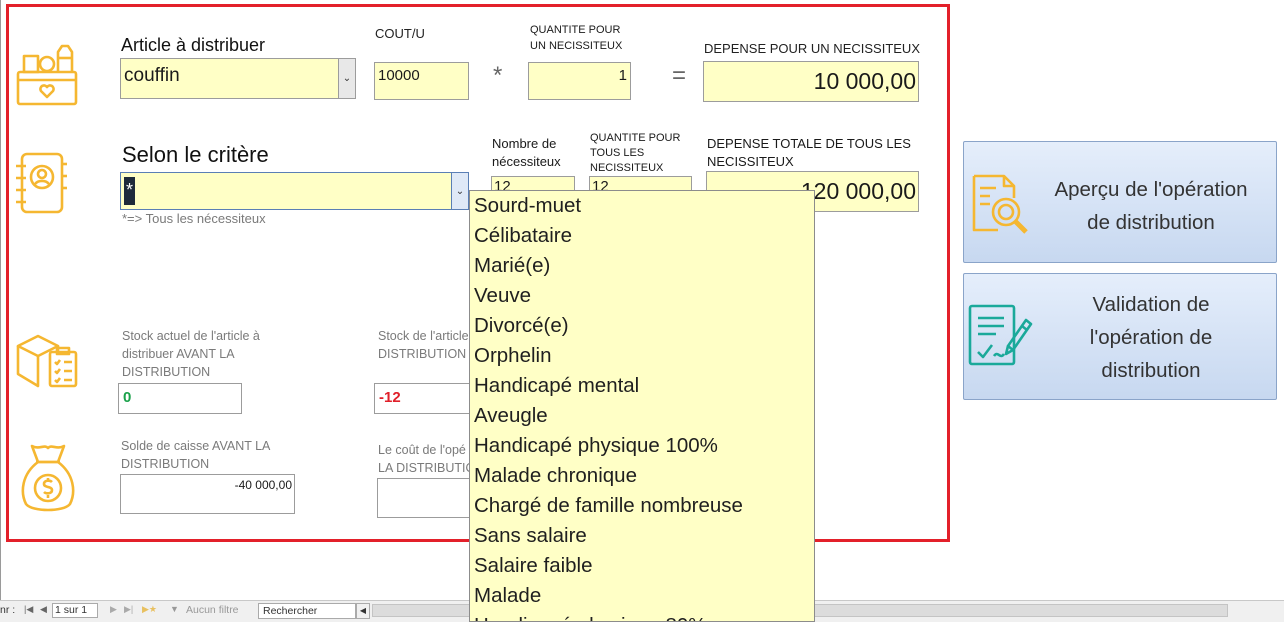  Describe the element at coordinates (642, 296) in the screenshot. I see `dropdown-item: Veuve` at that location.